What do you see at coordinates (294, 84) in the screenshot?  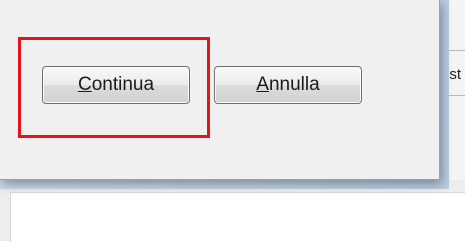 I see `cancel-button-label: nnulla` at bounding box center [294, 84].